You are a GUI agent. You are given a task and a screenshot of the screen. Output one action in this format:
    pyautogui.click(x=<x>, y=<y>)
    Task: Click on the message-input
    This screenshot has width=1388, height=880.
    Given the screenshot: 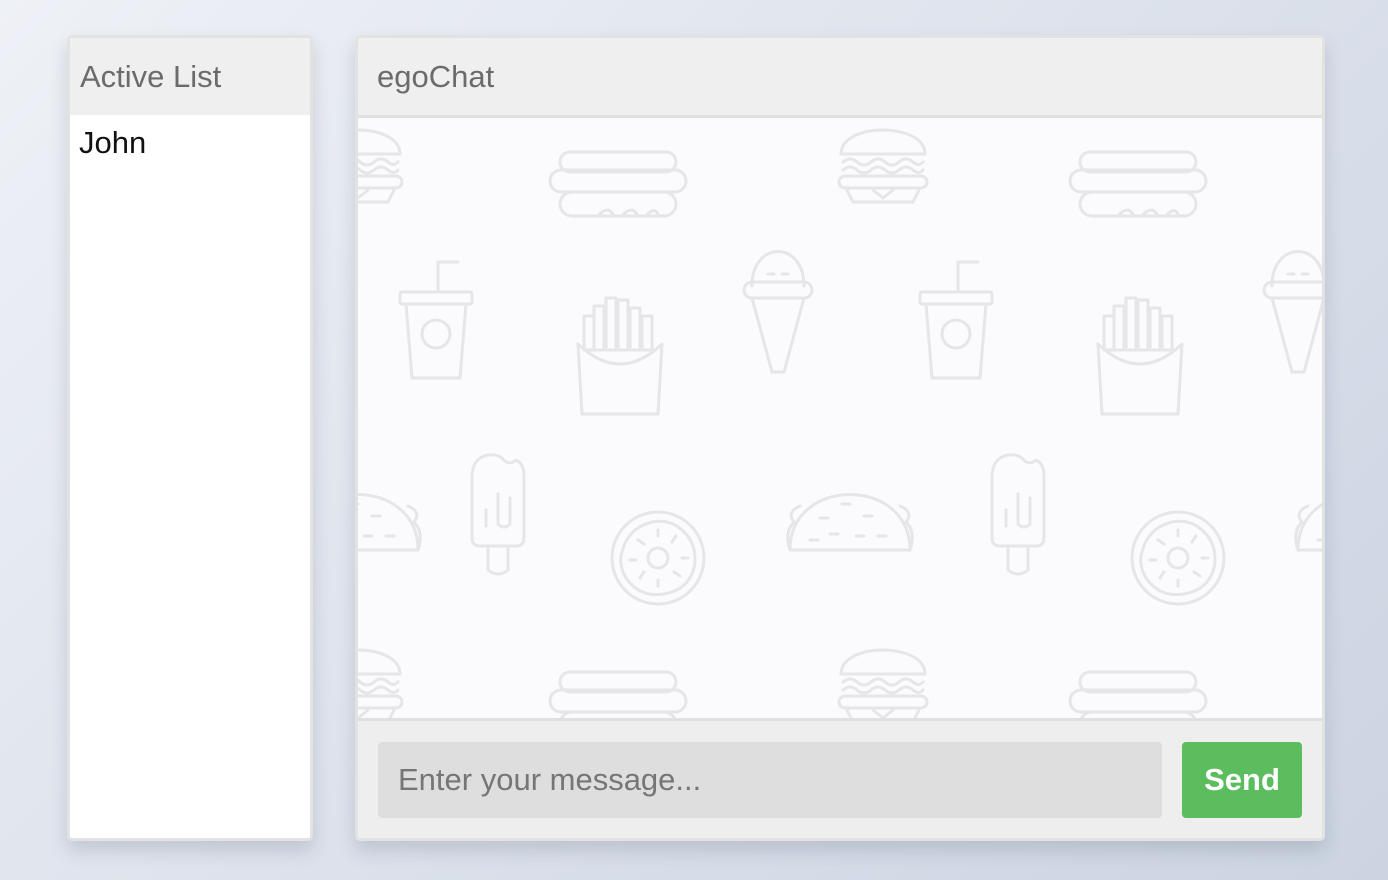 What is the action you would take?
    pyautogui.click(x=770, y=780)
    